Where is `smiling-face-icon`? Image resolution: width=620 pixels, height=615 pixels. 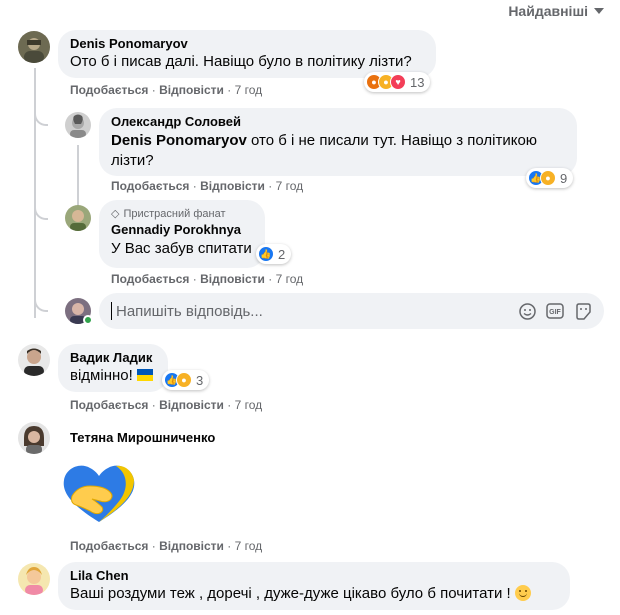 smiling-face-icon is located at coordinates (522, 593).